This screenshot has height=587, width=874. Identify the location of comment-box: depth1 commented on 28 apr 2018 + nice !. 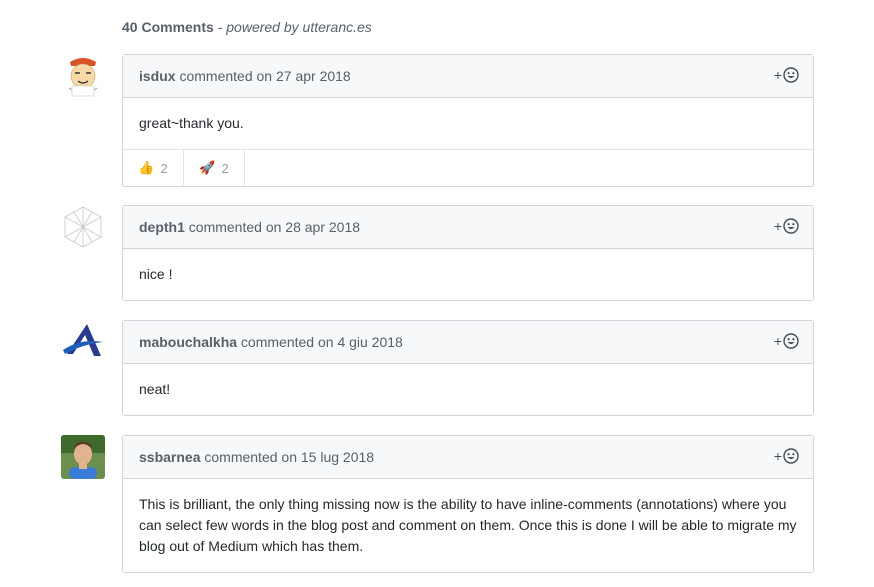
(468, 253).